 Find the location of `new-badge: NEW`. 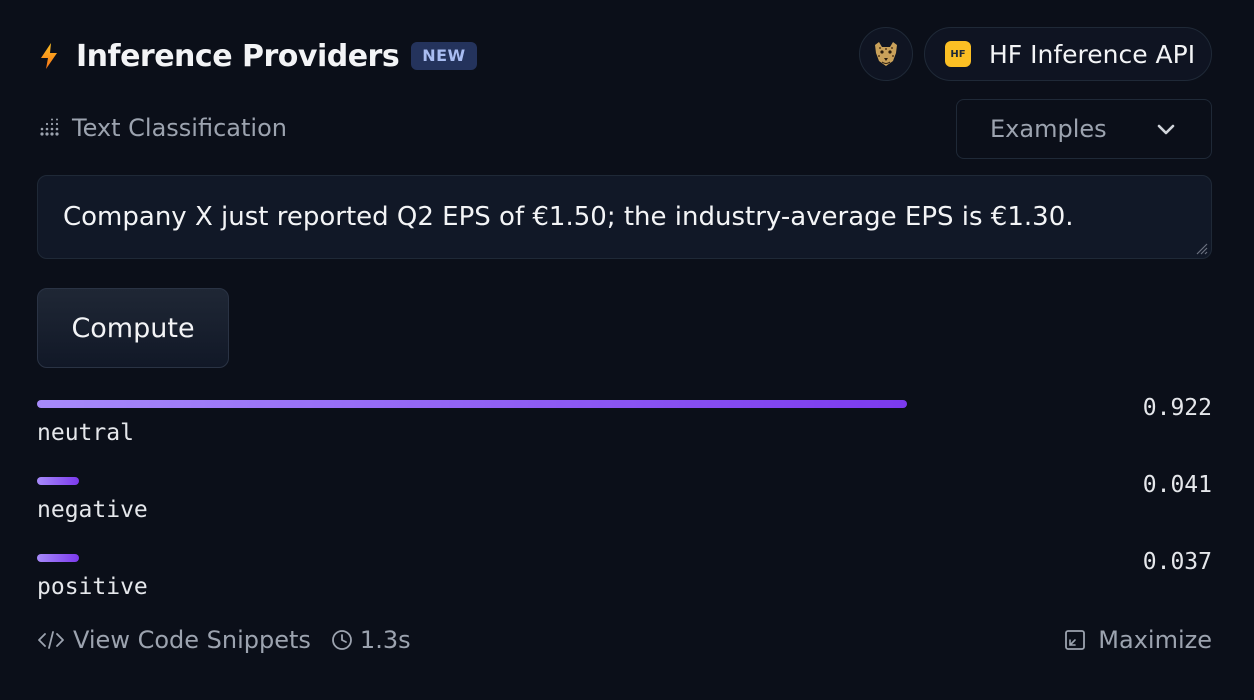

new-badge: NEW is located at coordinates (444, 56).